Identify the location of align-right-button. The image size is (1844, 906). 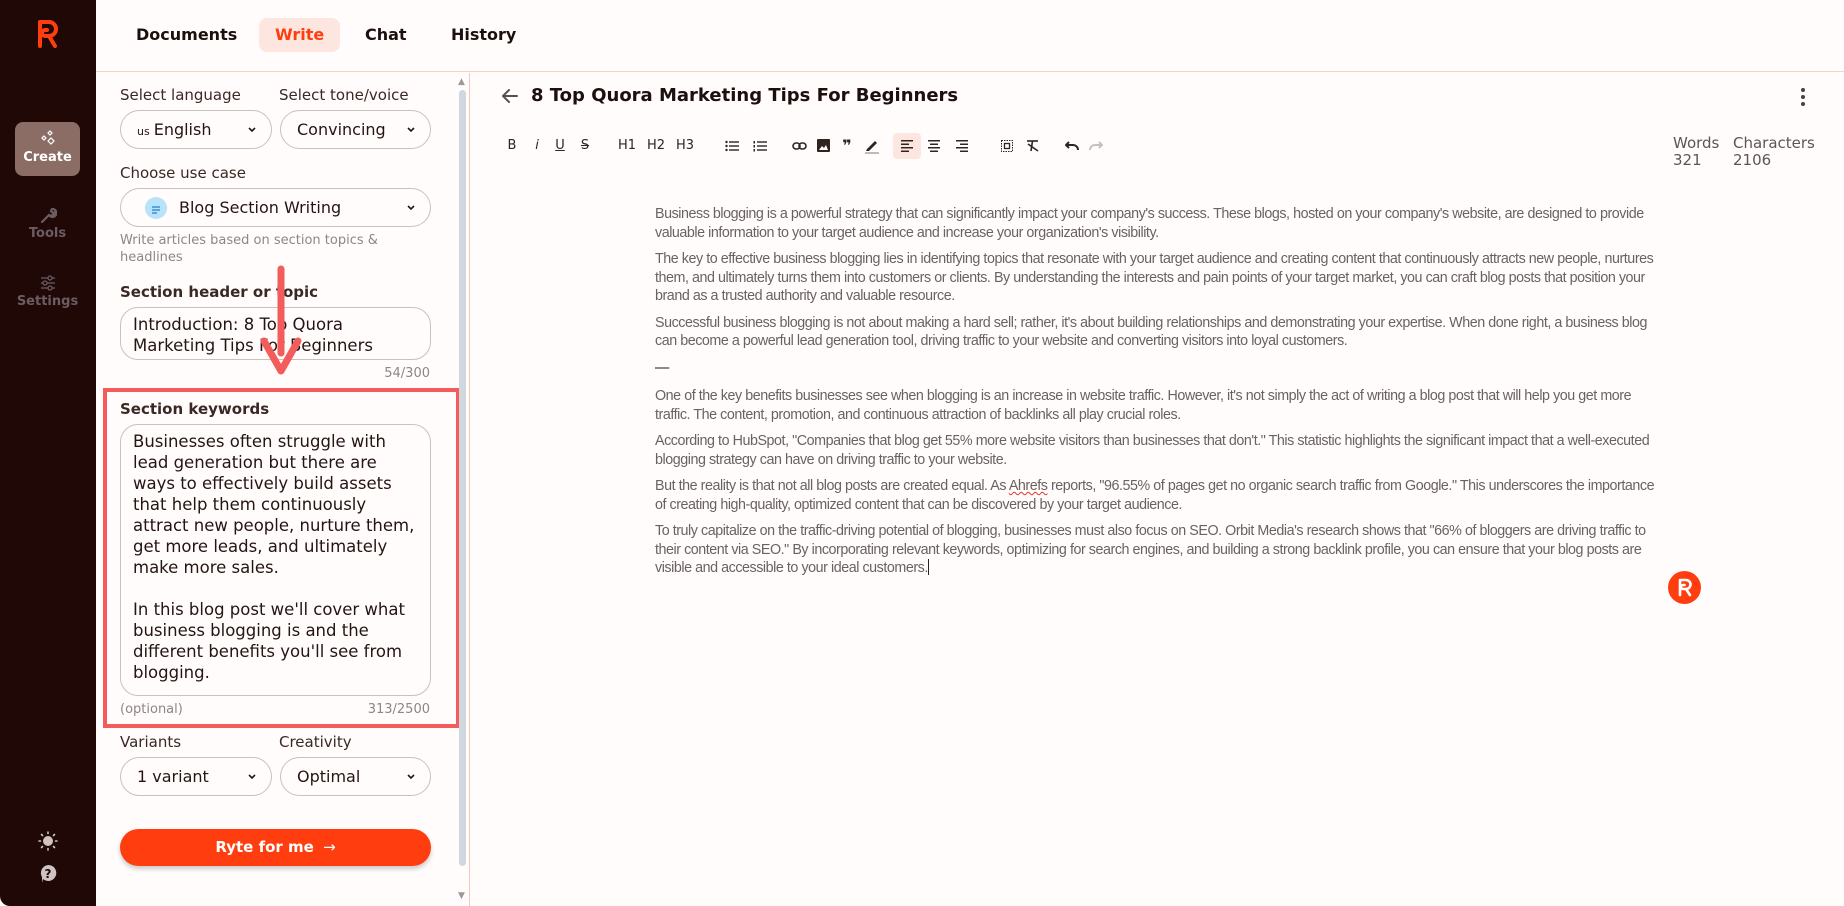
(962, 146).